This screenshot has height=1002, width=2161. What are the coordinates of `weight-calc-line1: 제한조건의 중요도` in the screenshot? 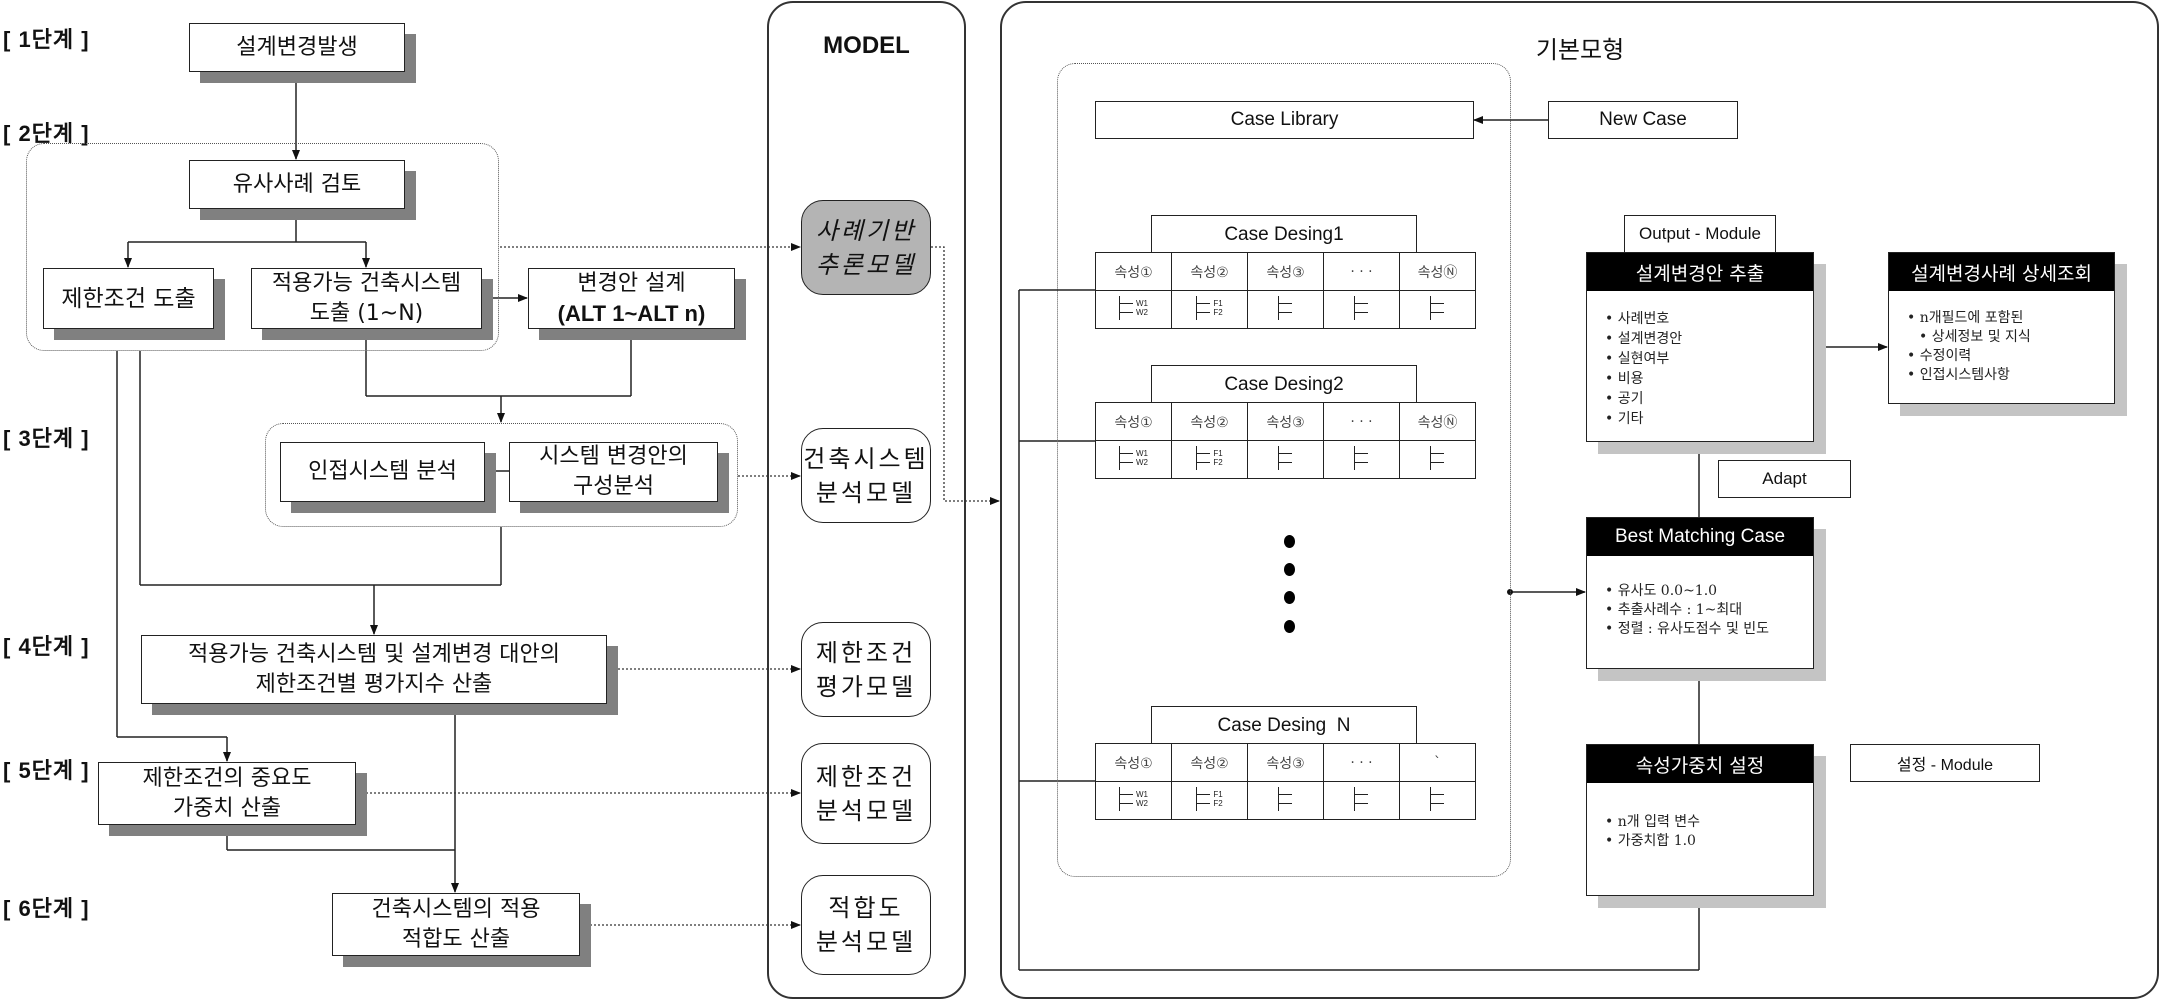 It's located at (227, 778).